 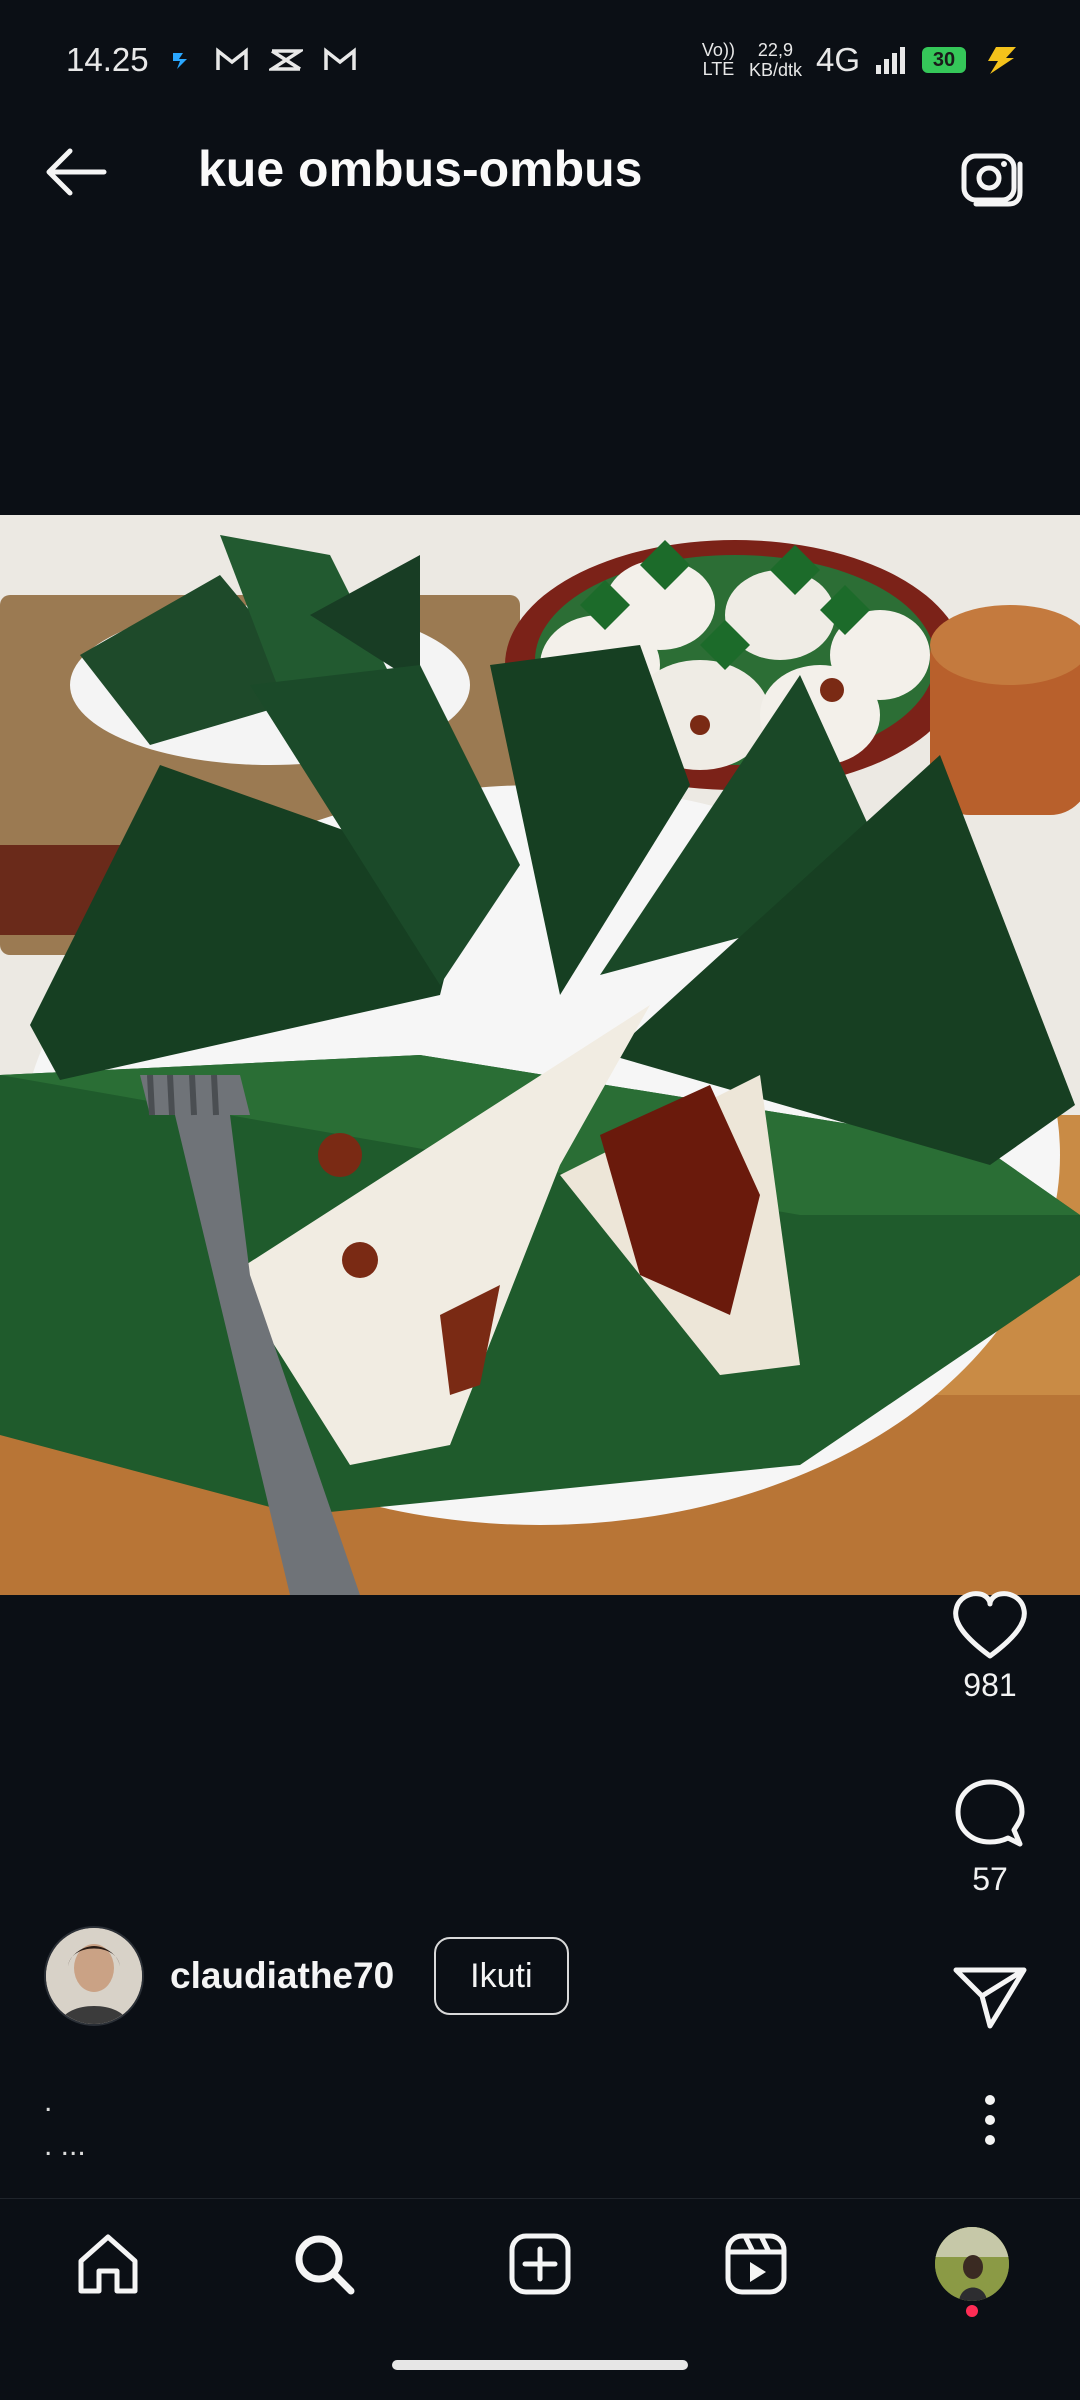 I want to click on like-action: 981, so click(x=990, y=1647).